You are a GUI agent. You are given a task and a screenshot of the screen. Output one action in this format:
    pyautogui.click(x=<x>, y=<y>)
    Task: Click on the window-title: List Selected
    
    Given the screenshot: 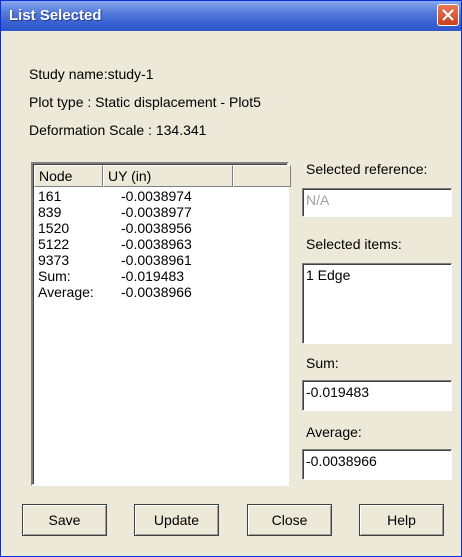 What is the action you would take?
    pyautogui.click(x=55, y=15)
    